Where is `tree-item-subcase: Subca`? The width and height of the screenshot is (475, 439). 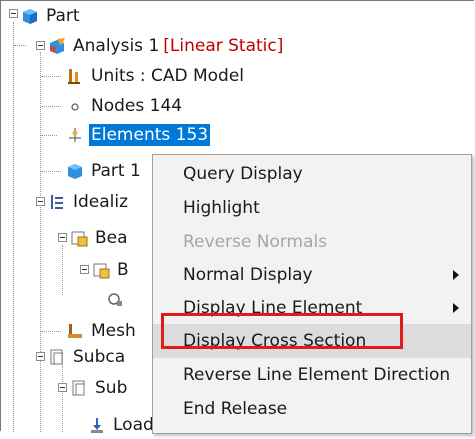 tree-item-subcase: Subca is located at coordinates (87, 357).